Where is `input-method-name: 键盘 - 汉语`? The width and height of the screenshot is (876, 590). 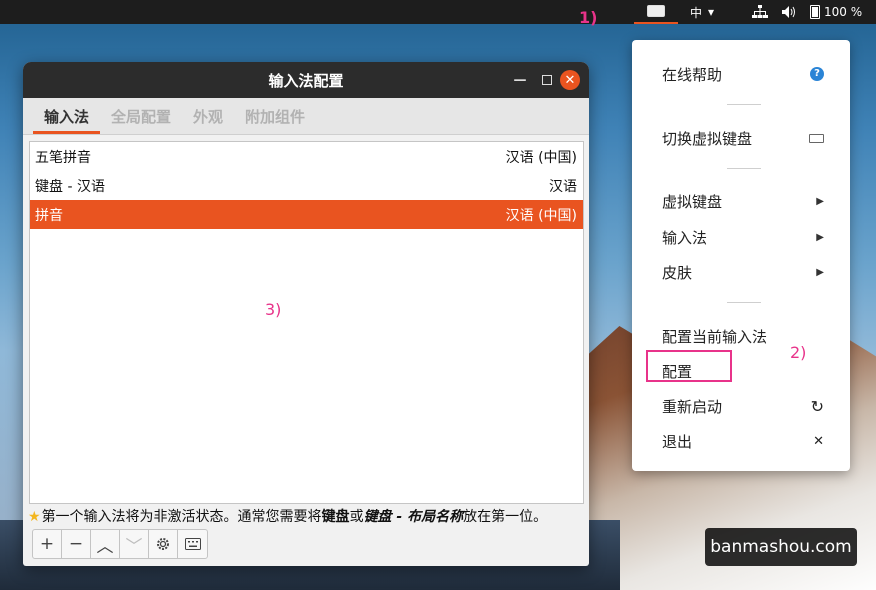
input-method-name: 键盘 - 汉语 is located at coordinates (70, 186).